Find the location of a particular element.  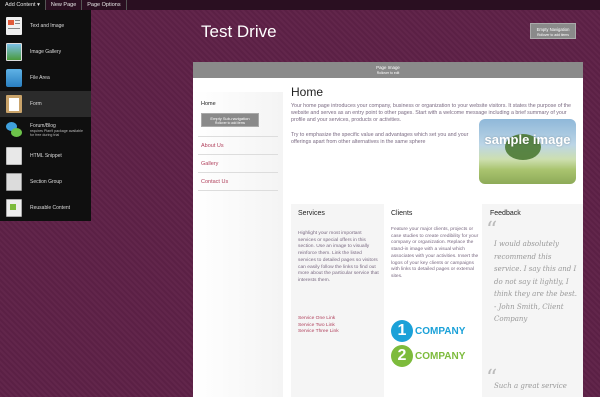

panel-item-section-group: Section Group is located at coordinates (45, 182).